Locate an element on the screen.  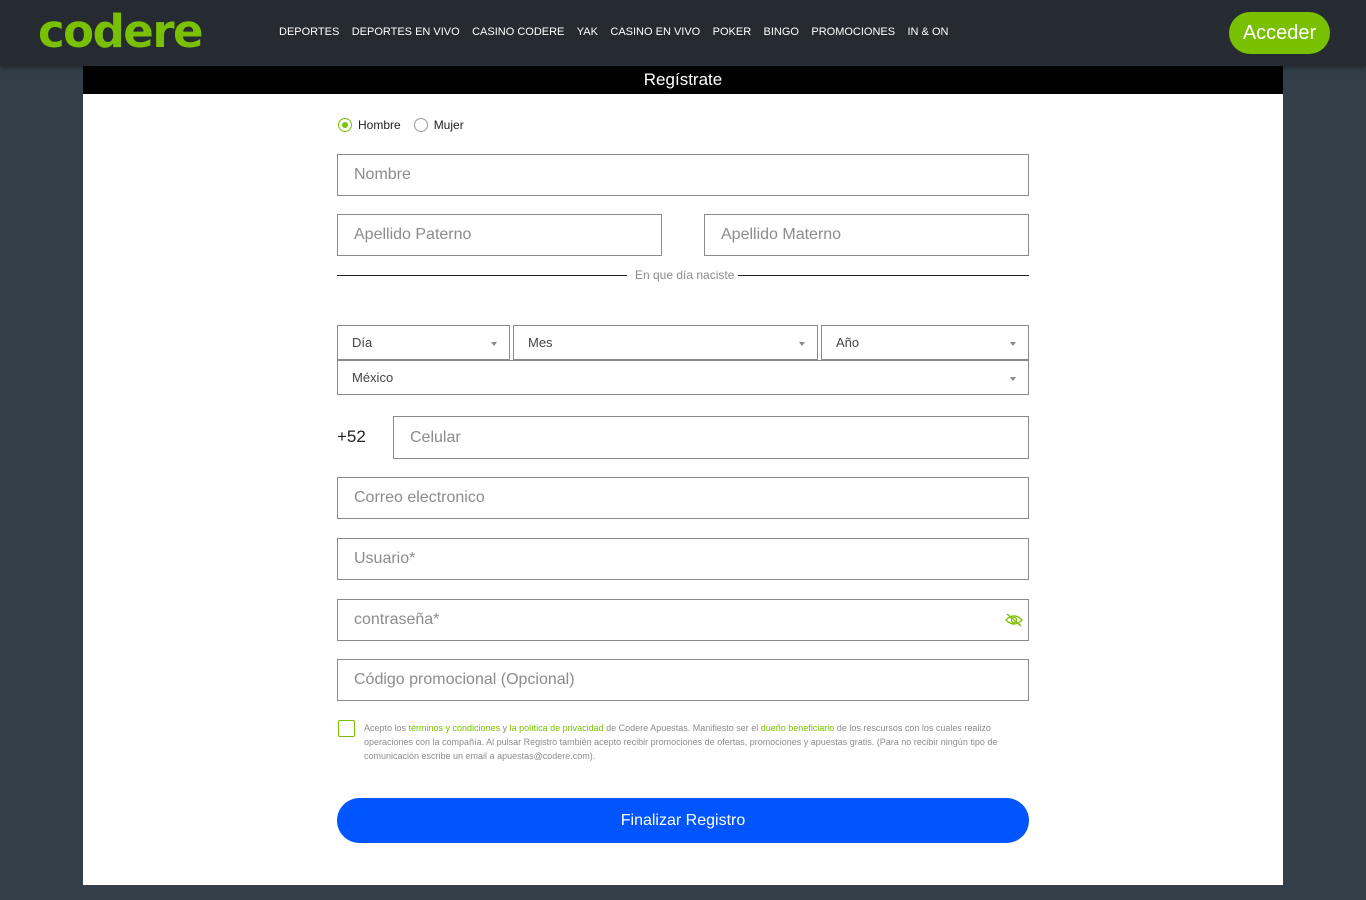
mes-select-value: Mes is located at coordinates (540, 342).